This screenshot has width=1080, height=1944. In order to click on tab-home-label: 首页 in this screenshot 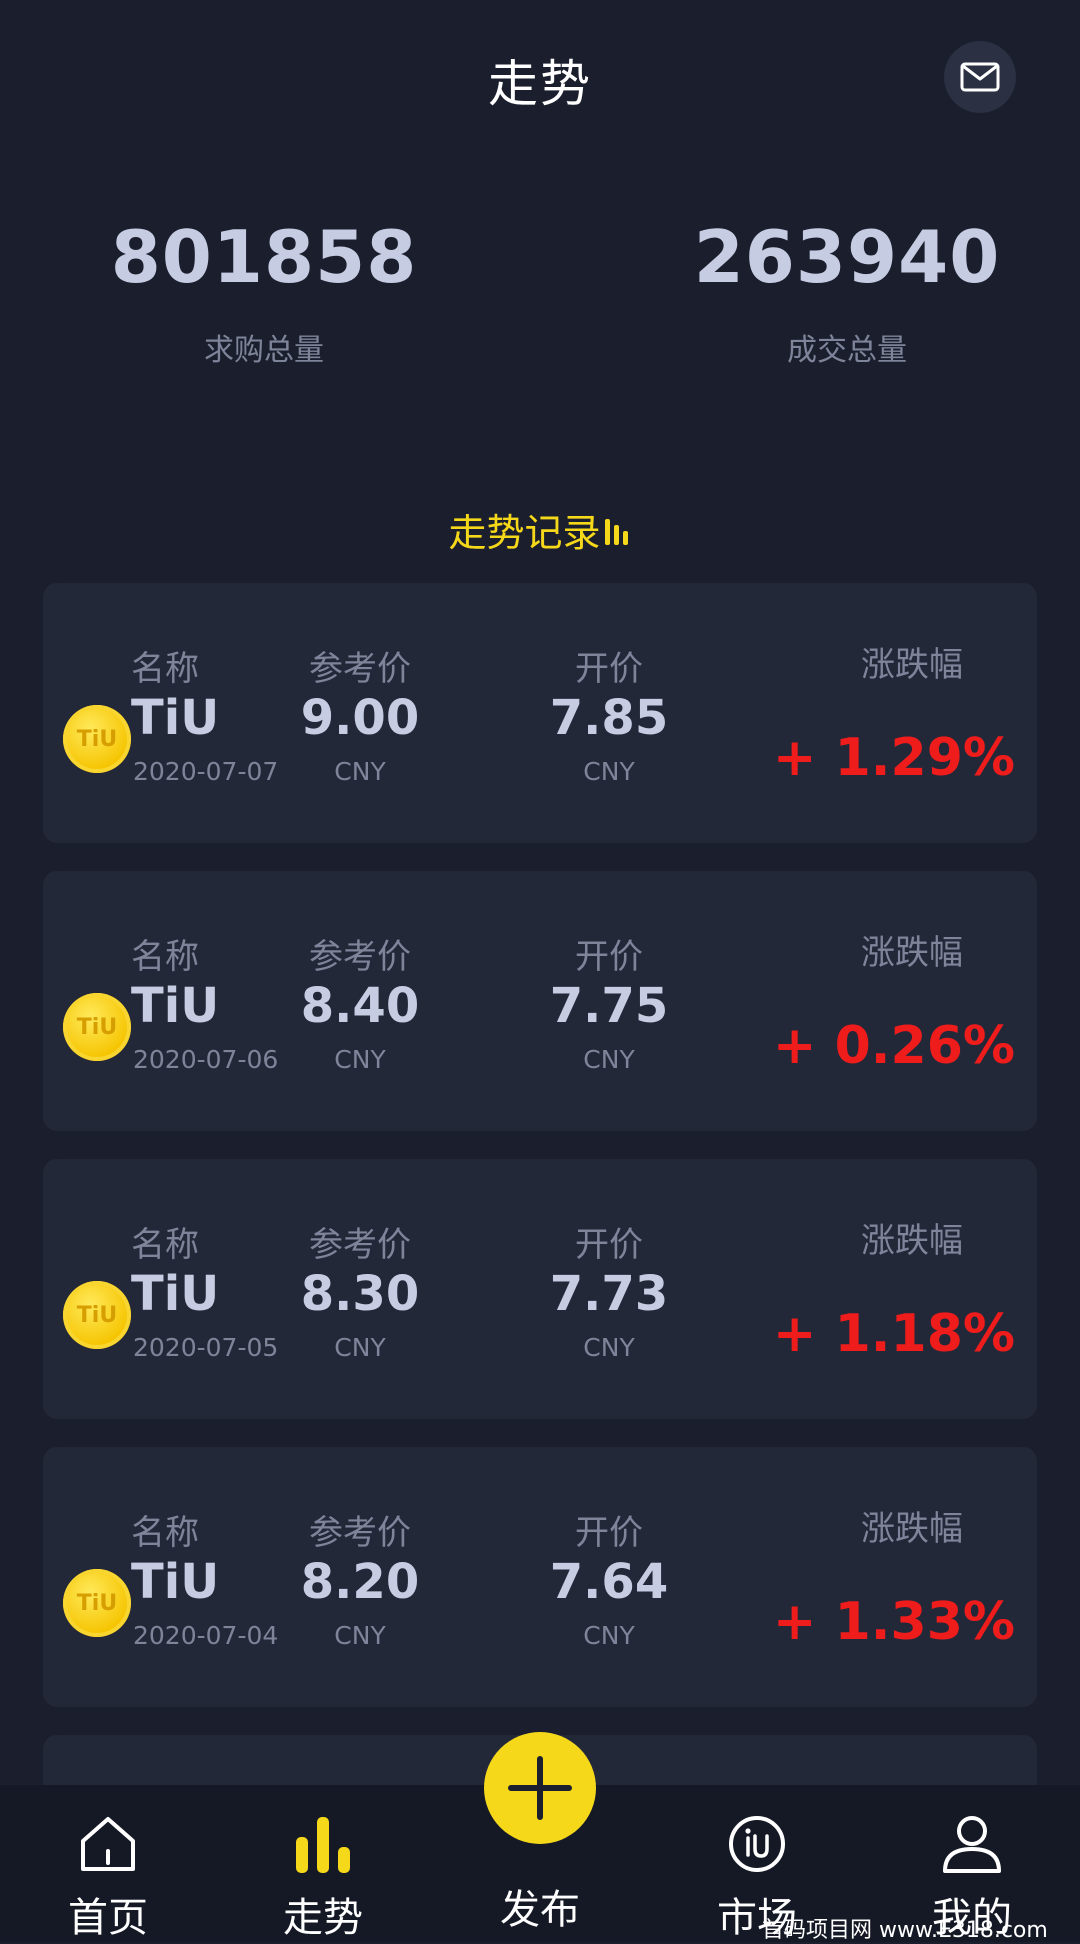, I will do `click(108, 1918)`.